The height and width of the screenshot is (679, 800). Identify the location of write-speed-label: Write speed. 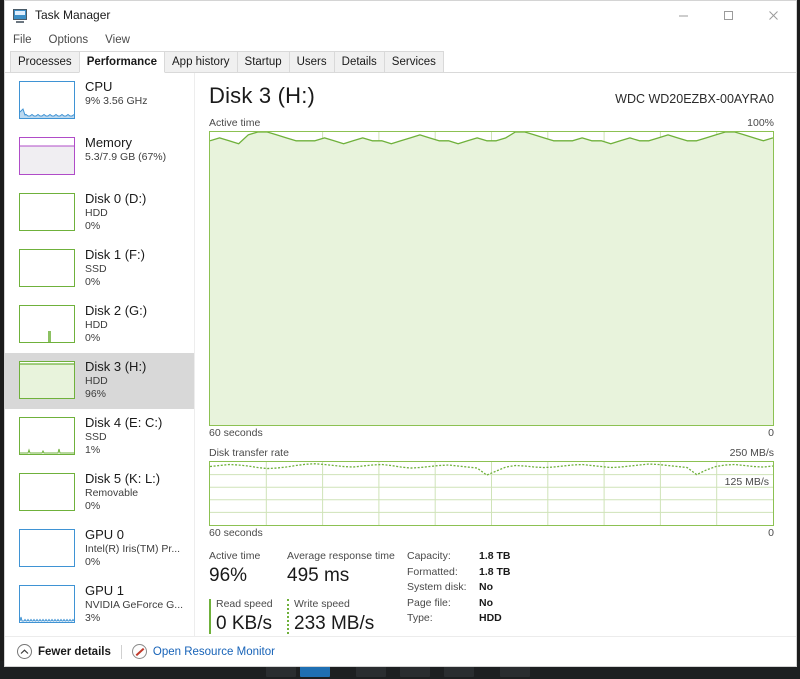
(322, 604).